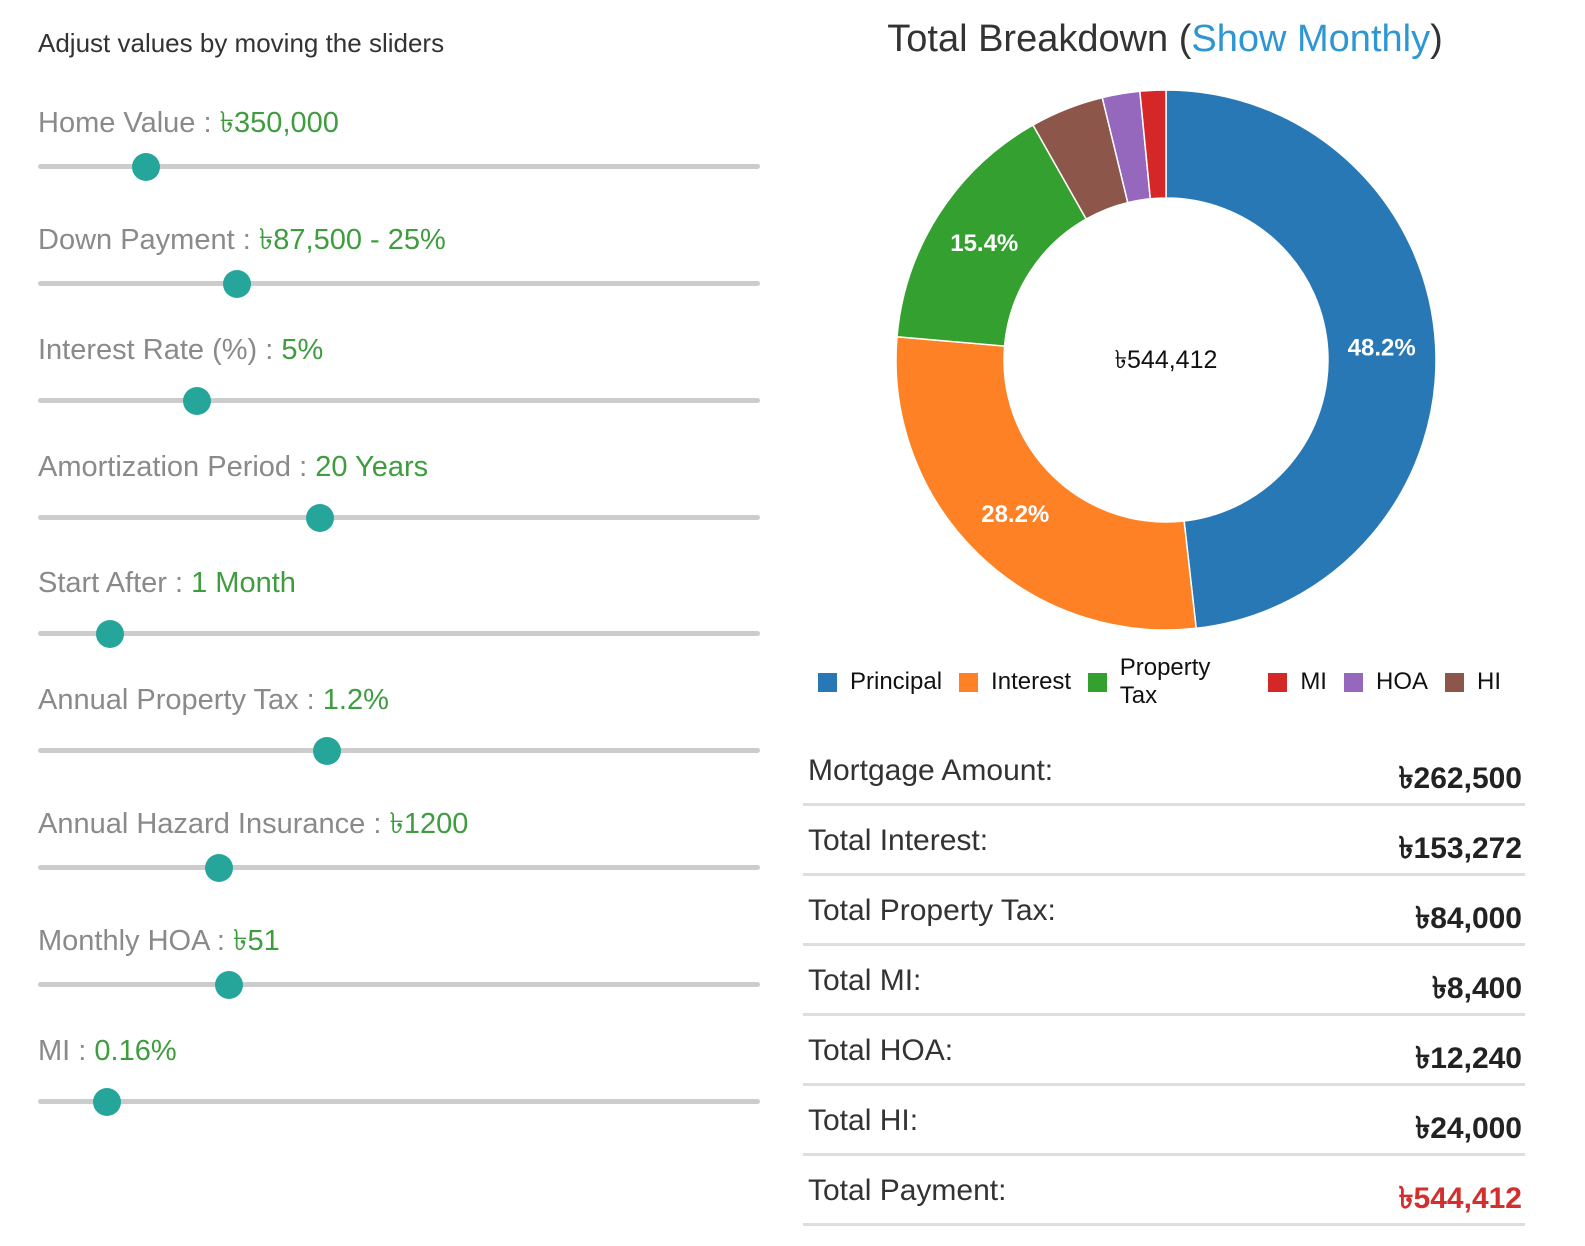  I want to click on summary-label: Total Property Tax:, so click(932, 910).